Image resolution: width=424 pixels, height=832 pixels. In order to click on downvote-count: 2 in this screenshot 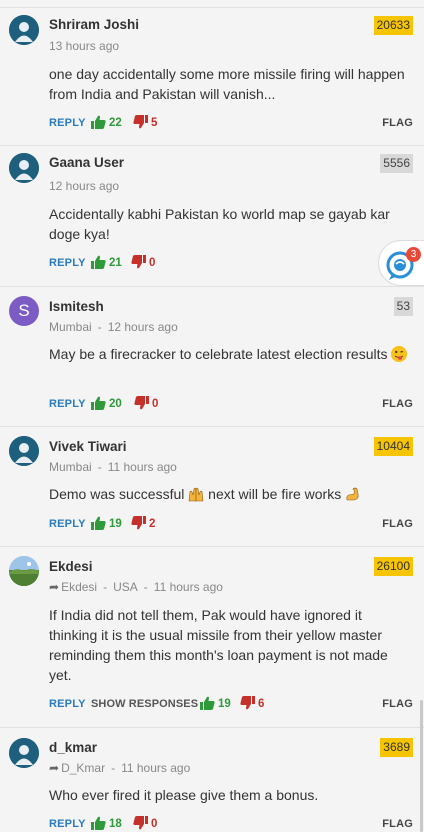, I will do `click(152, 524)`.